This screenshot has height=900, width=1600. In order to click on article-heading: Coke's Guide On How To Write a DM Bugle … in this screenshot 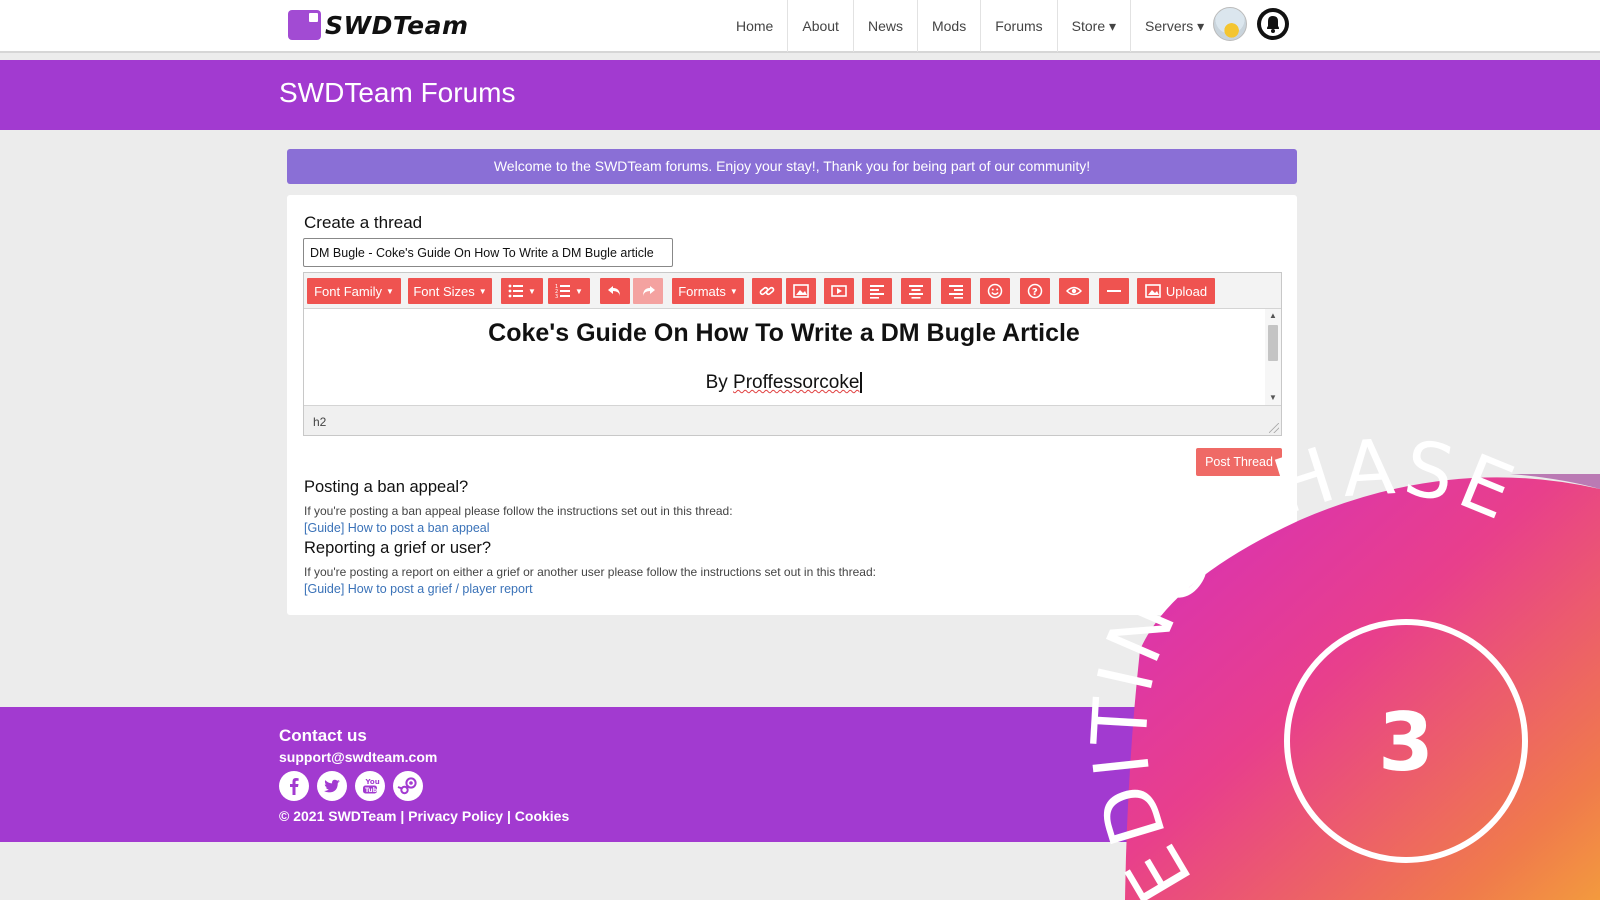, I will do `click(784, 333)`.